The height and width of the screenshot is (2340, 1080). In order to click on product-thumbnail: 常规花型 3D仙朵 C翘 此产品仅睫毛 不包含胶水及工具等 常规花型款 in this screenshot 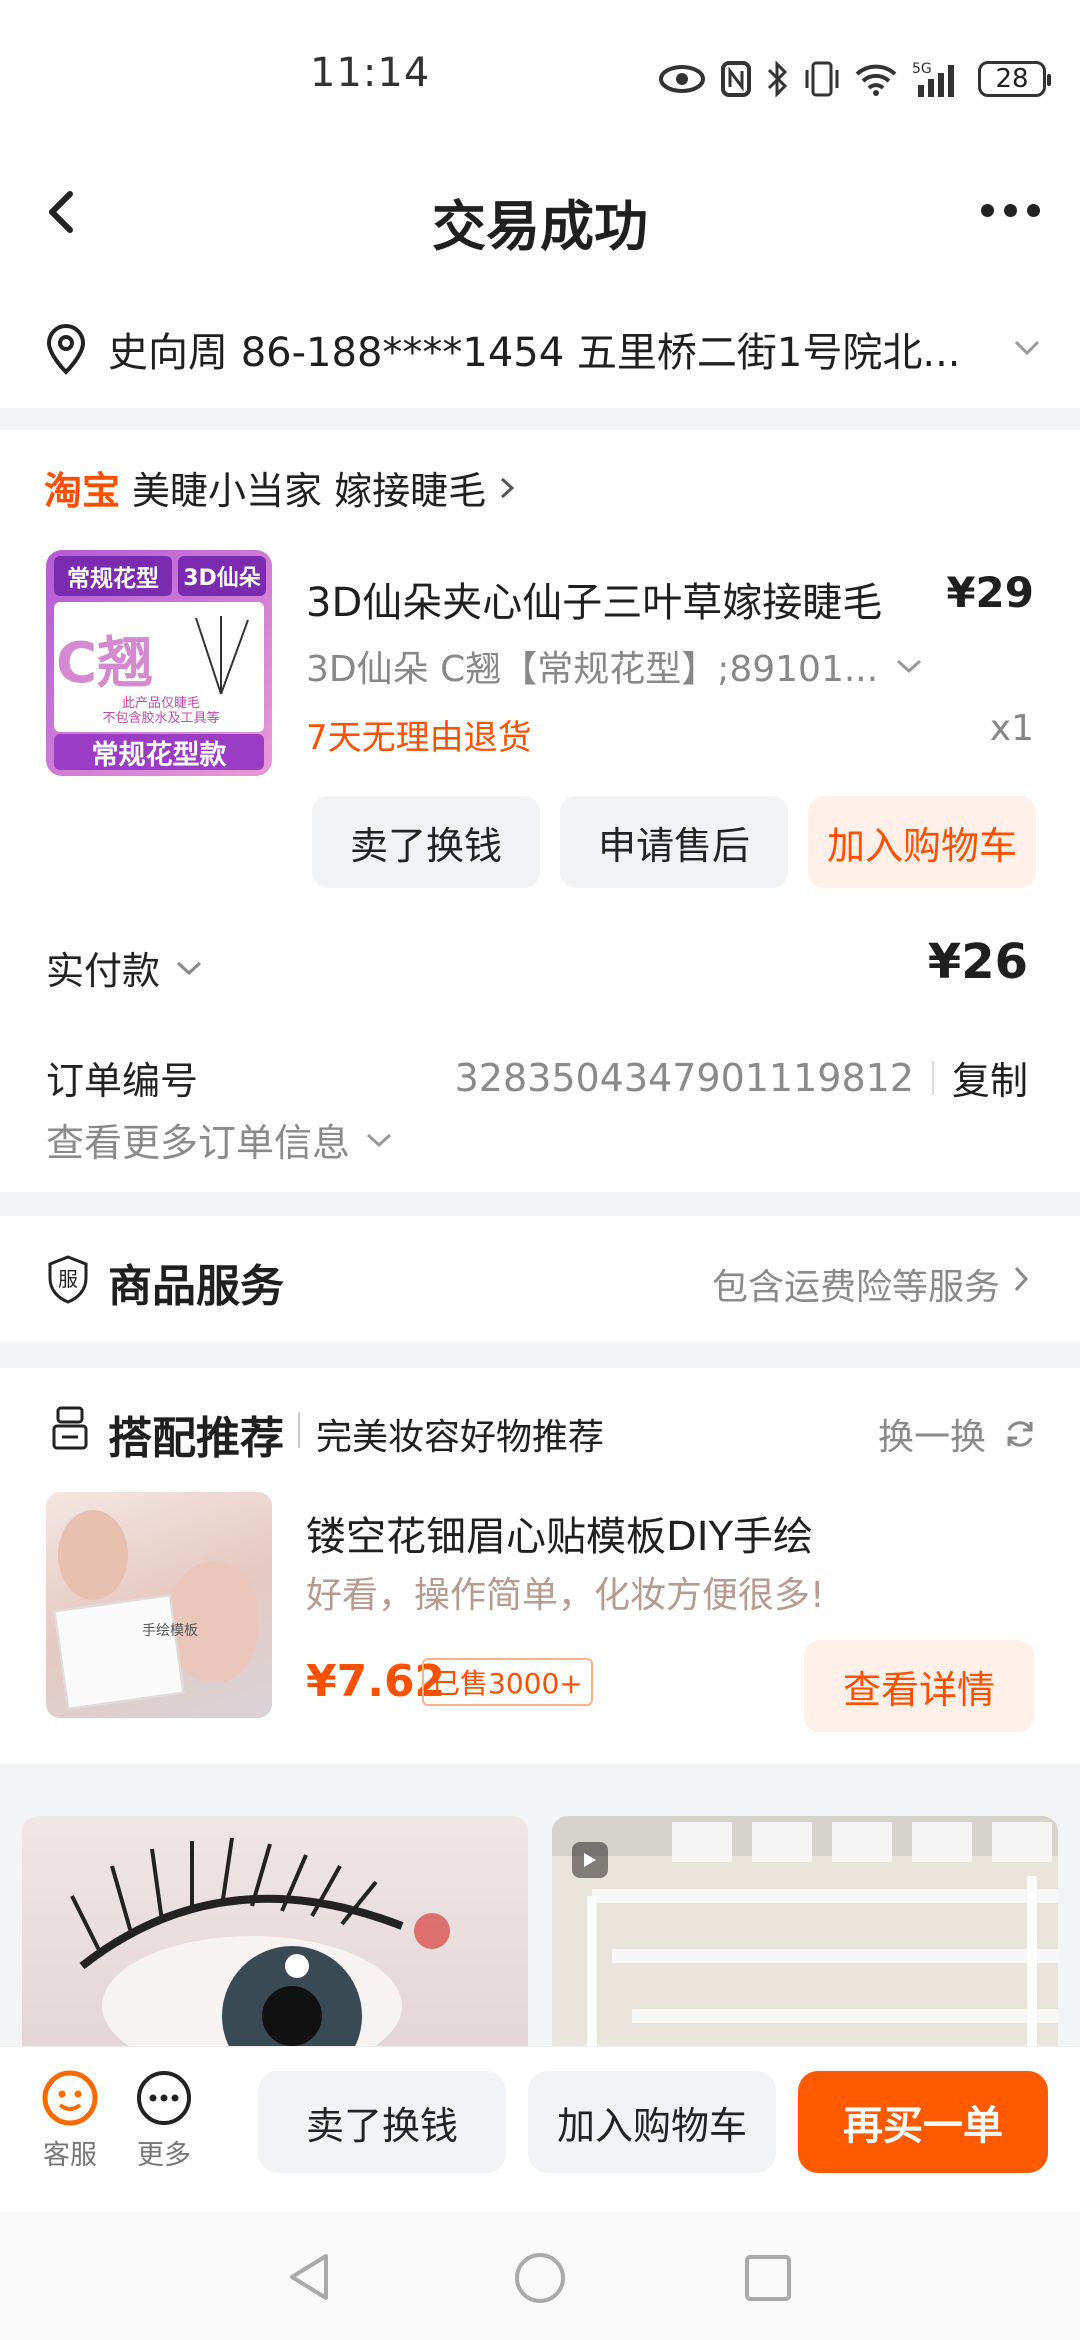, I will do `click(159, 663)`.